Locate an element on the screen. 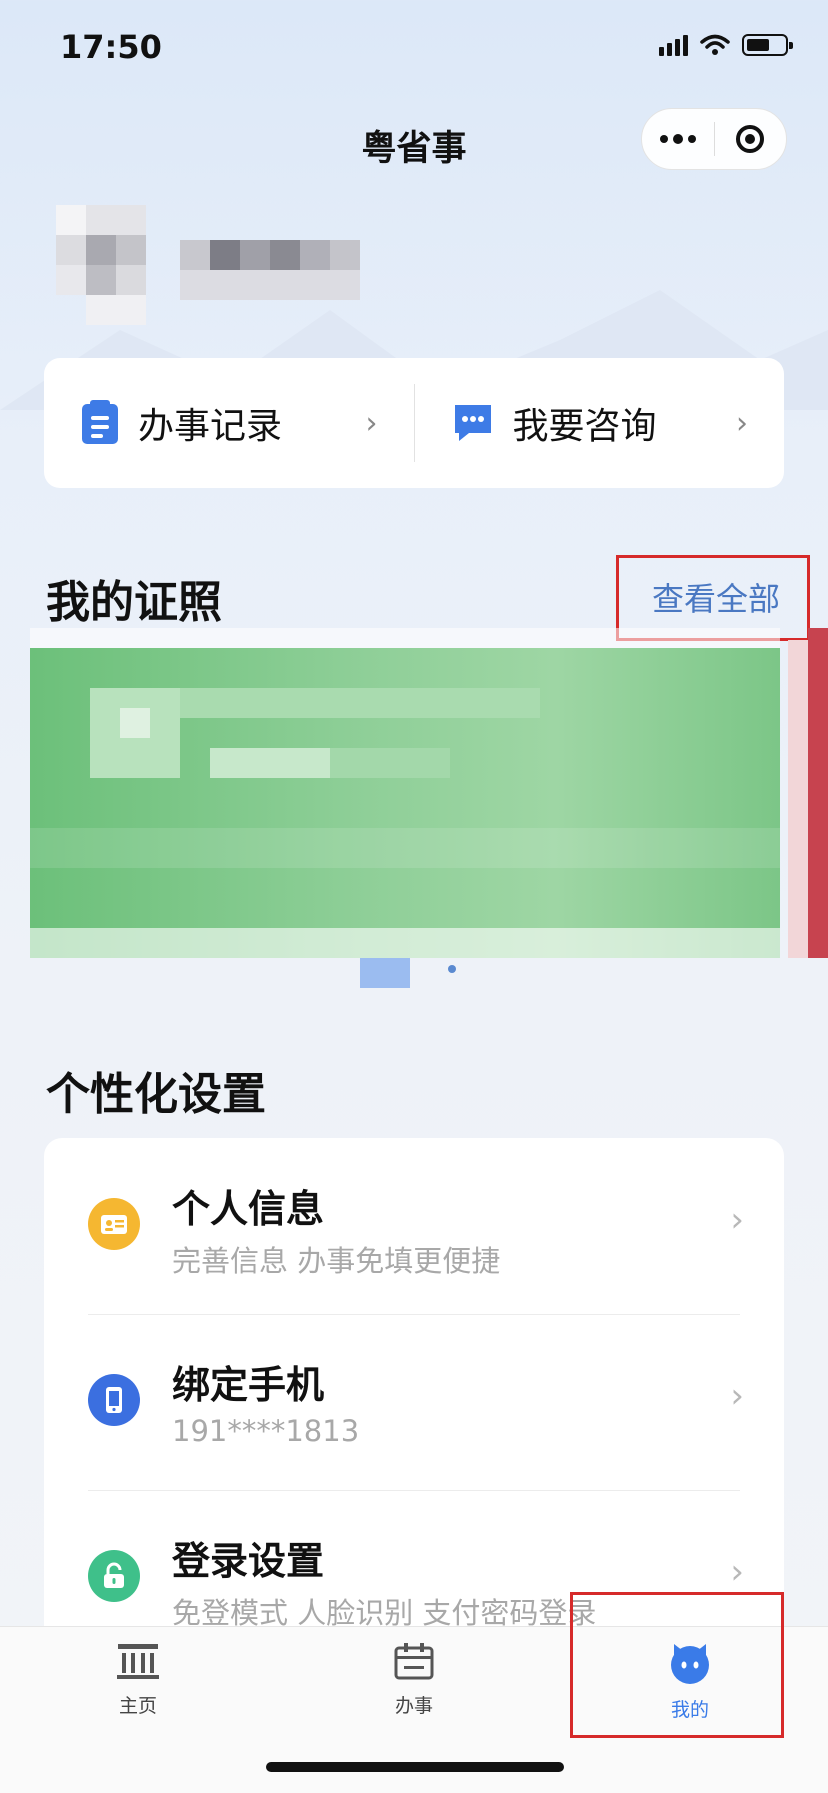 The image size is (828, 1793). quick-actions-card: 办事记录 › 我要咨询 › is located at coordinates (414, 423).